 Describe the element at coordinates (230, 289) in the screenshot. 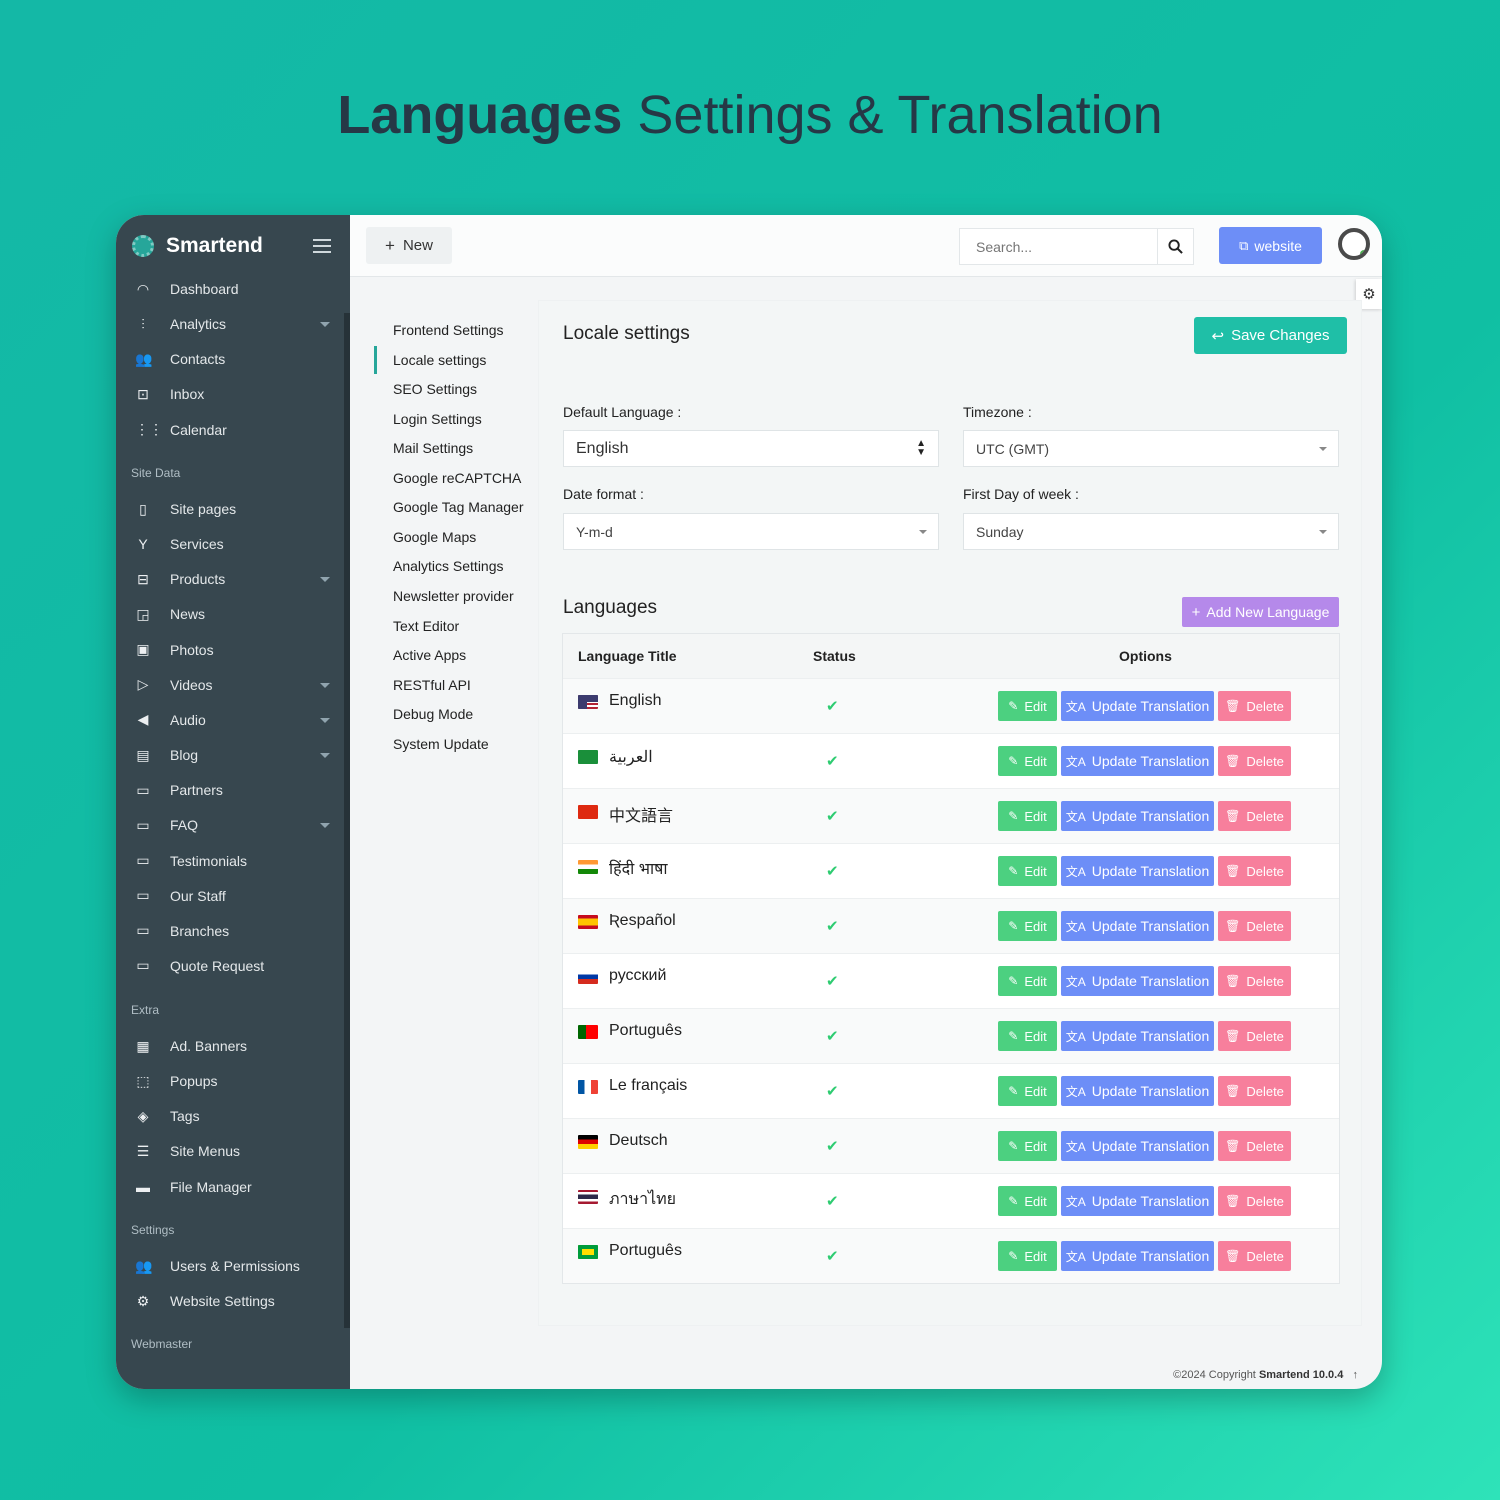

I see `sidebar-item-dashboard: ◠ Dashboard` at that location.